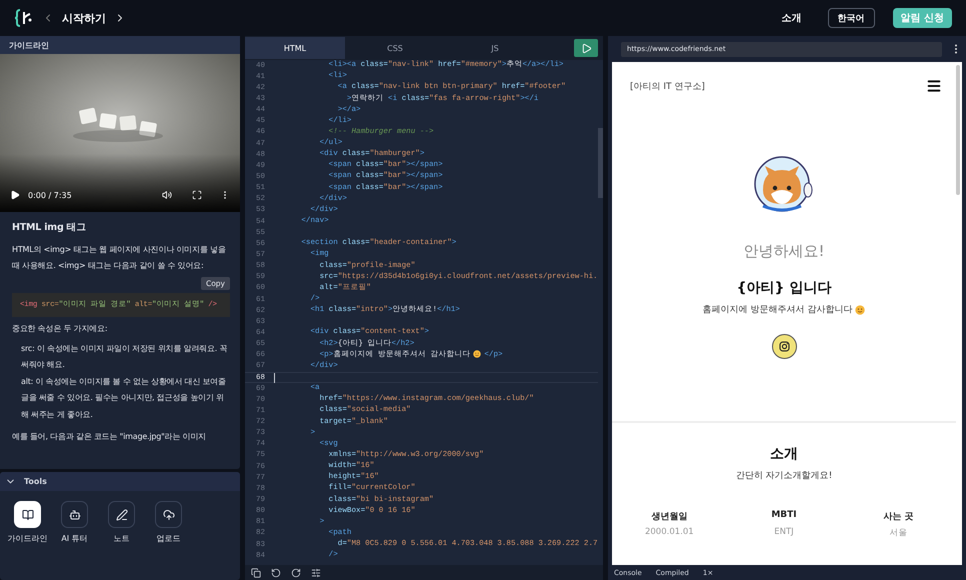  What do you see at coordinates (110, 437) in the screenshot?
I see `guide-paragraph: 예를 들어, 다음과 같은 코드는 "image.jpg"라는 이미지` at bounding box center [110, 437].